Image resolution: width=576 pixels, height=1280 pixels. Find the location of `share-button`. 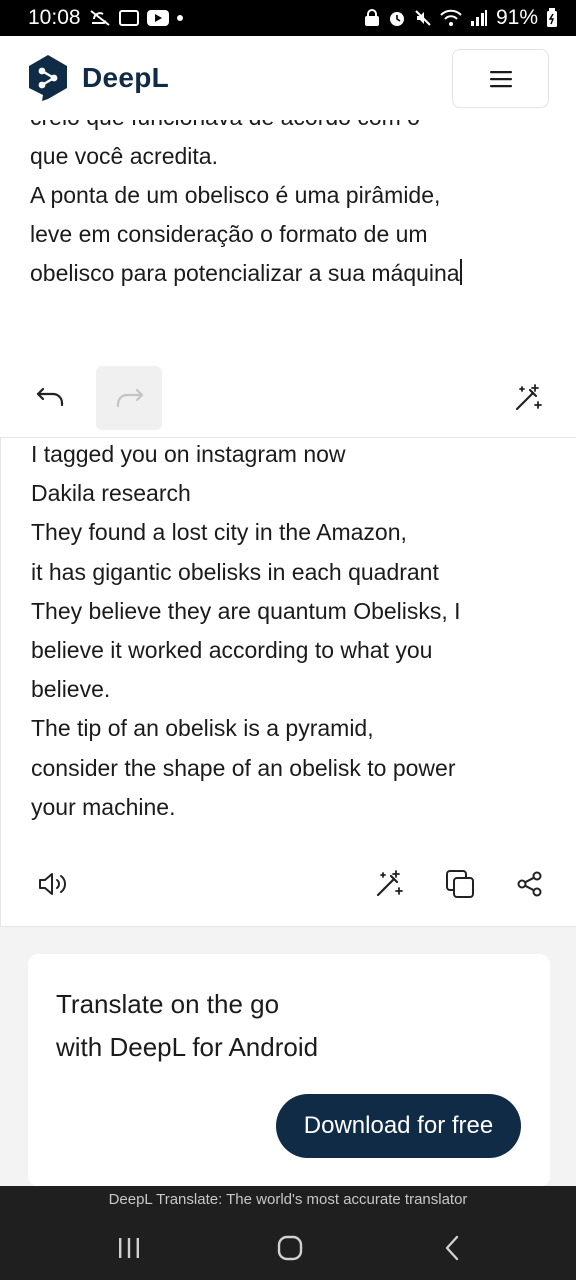

share-button is located at coordinates (530, 884).